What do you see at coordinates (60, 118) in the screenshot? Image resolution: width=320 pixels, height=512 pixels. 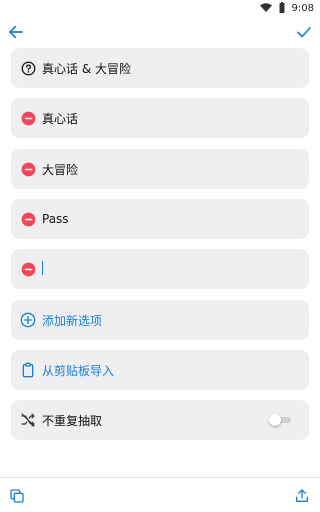 I see `option-label: 真心话` at bounding box center [60, 118].